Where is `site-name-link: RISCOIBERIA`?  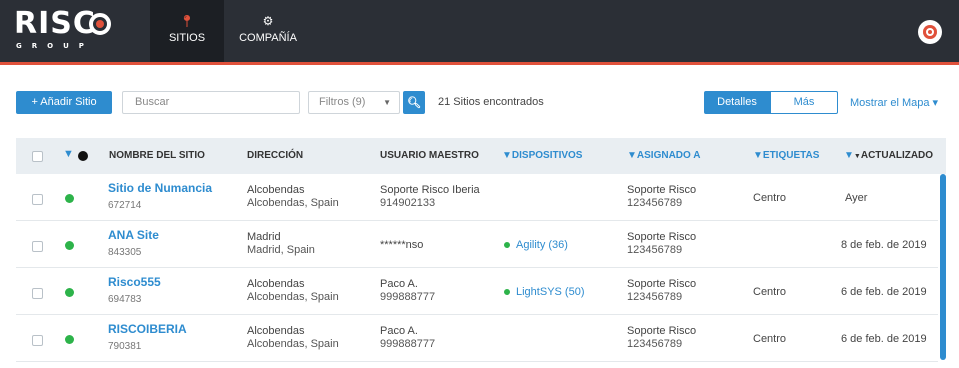
site-name-link: RISCOIBERIA is located at coordinates (147, 329).